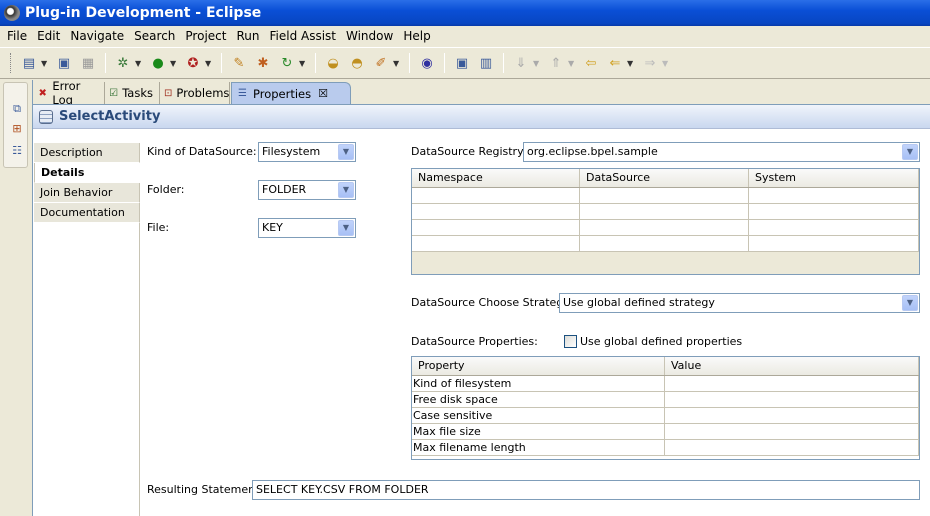 The width and height of the screenshot is (930, 516). What do you see at coordinates (239, 63) in the screenshot?
I see `new-plugin-icon: ✎` at bounding box center [239, 63].